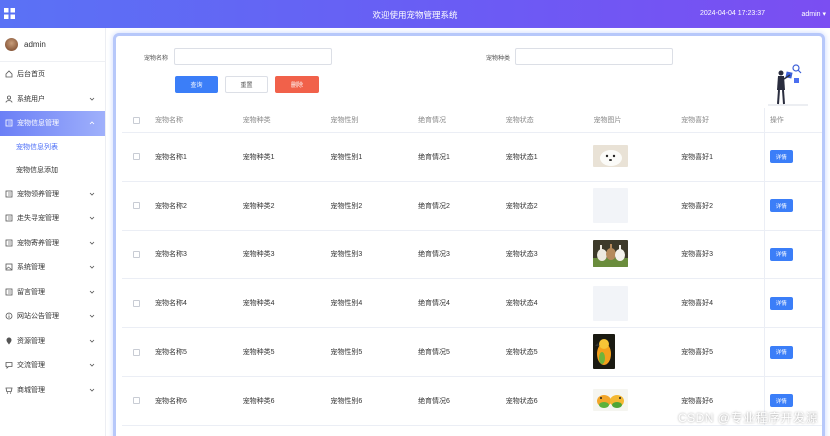 The image size is (830, 436). What do you see at coordinates (824, 14) in the screenshot?
I see `chevron-down-icon: ▾` at bounding box center [824, 14].